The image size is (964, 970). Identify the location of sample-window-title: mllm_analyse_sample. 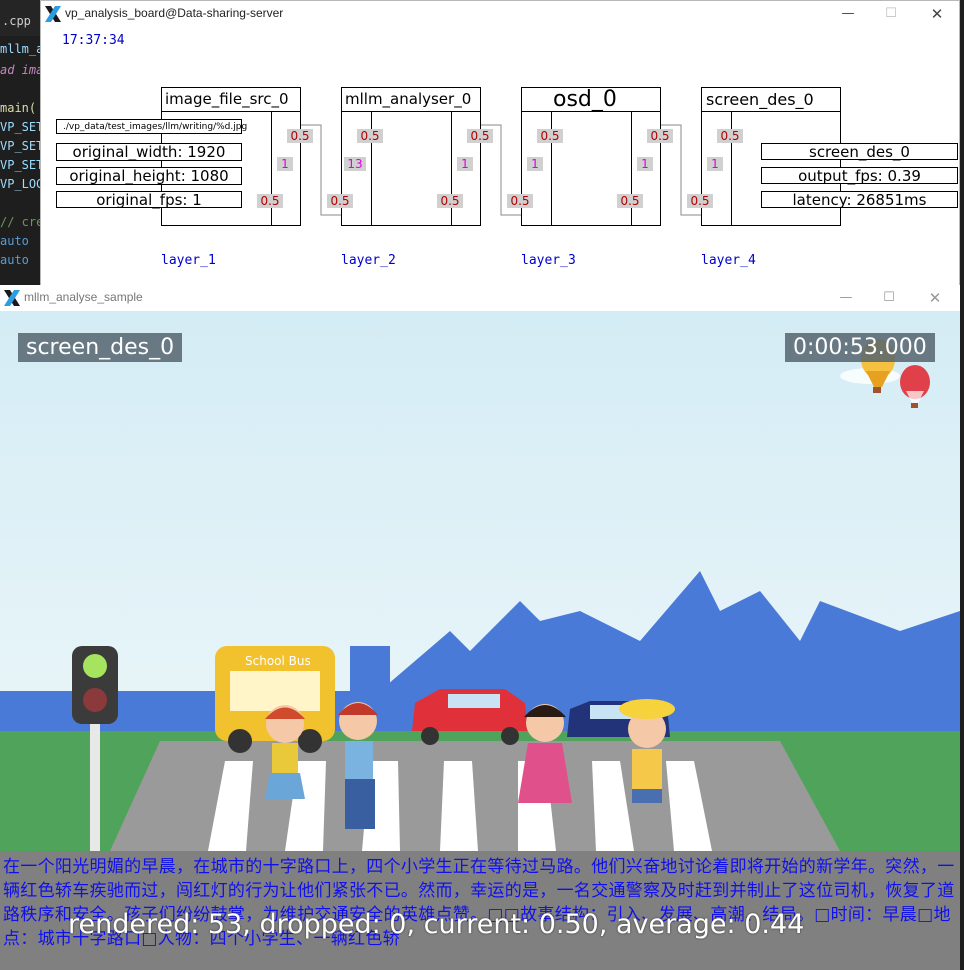
(83, 297).